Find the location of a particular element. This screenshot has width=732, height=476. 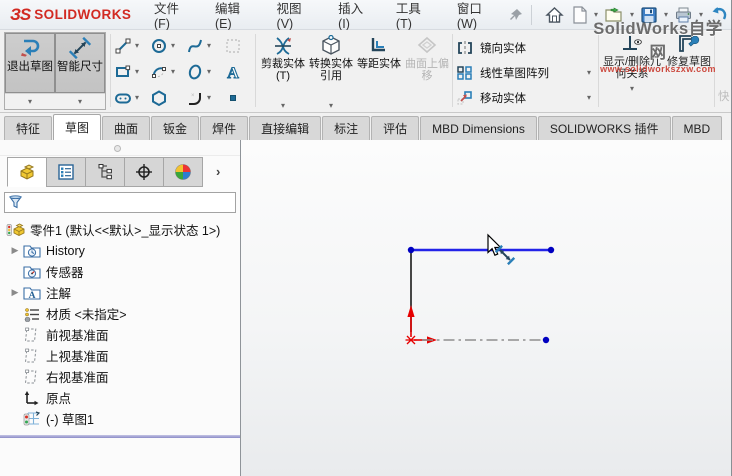

menu-edit: 编辑(E) is located at coordinates (231, 17).